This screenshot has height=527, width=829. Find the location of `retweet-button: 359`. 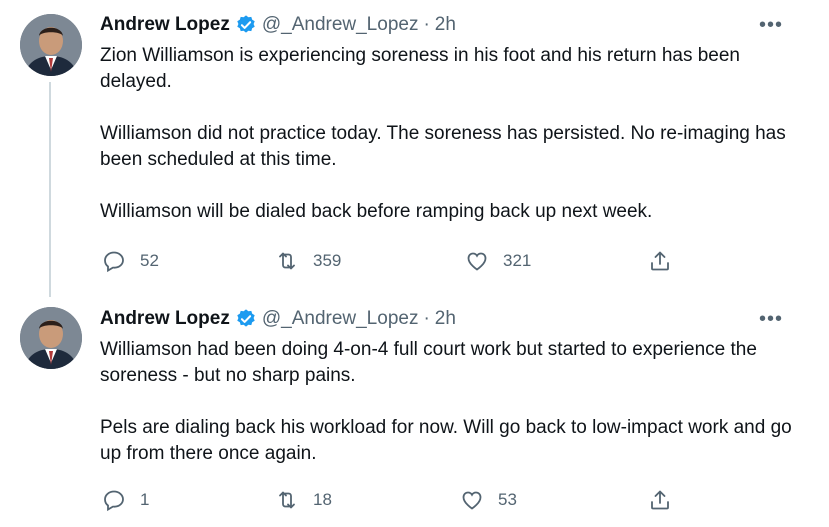

retweet-button: 359 is located at coordinates (308, 261).